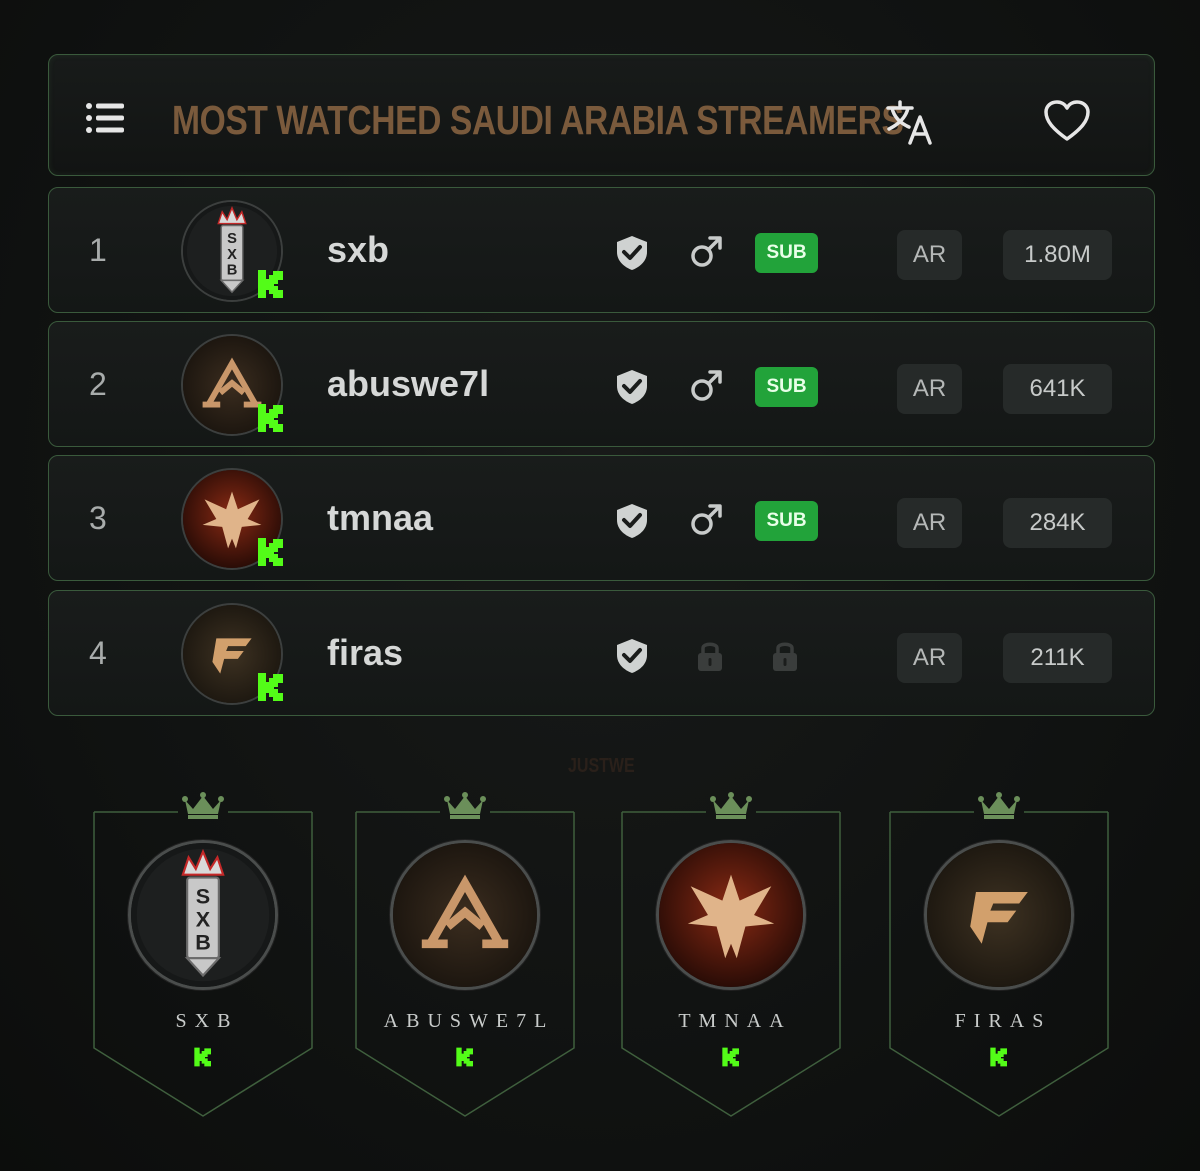  I want to click on streamer-name: tmnaa, so click(380, 518).